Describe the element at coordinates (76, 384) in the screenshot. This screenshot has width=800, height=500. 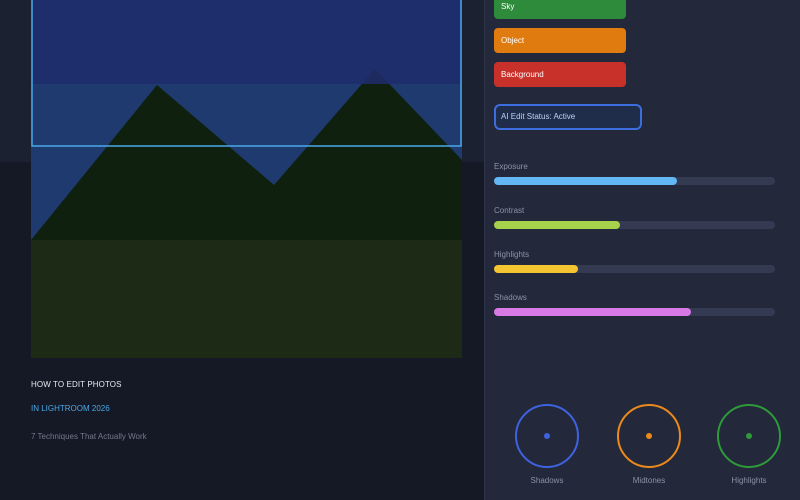
I see `article-title: HOW TO EDIT PHOTOS` at that location.